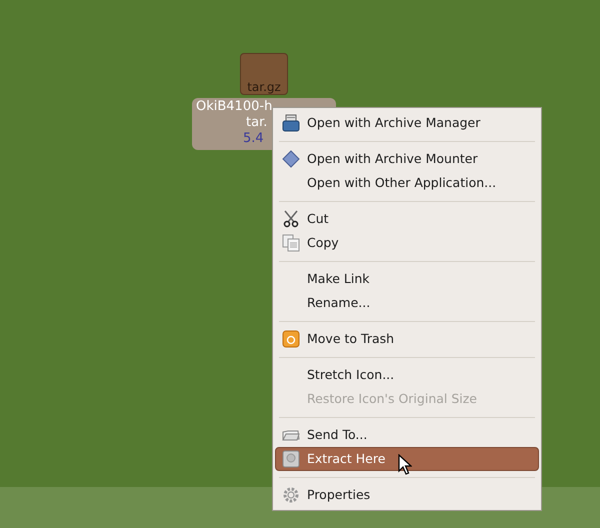  What do you see at coordinates (233, 107) in the screenshot?
I see `file-label-text: OkiB4100-h` at bounding box center [233, 107].